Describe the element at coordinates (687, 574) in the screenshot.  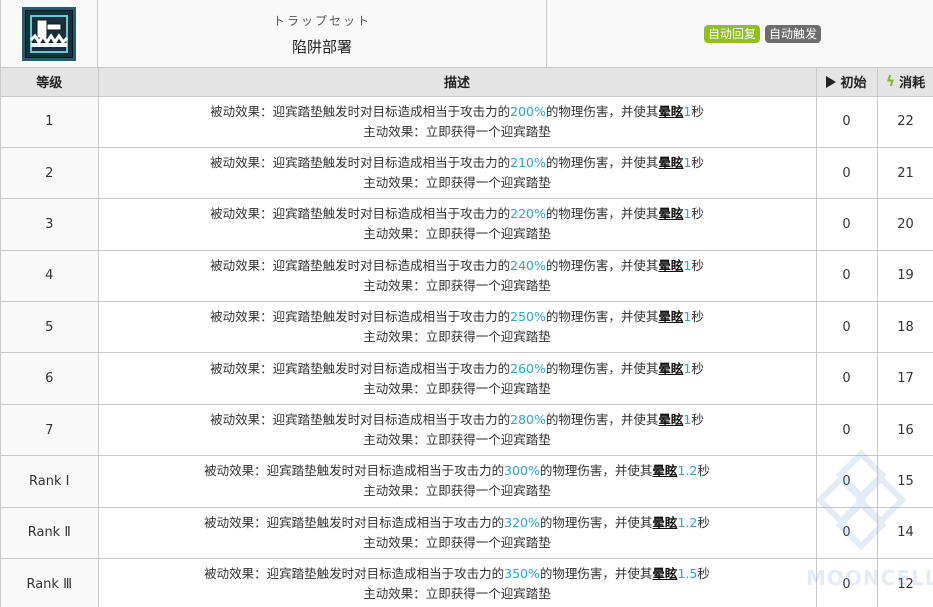
I see `stun-duration: 1.5` at that location.